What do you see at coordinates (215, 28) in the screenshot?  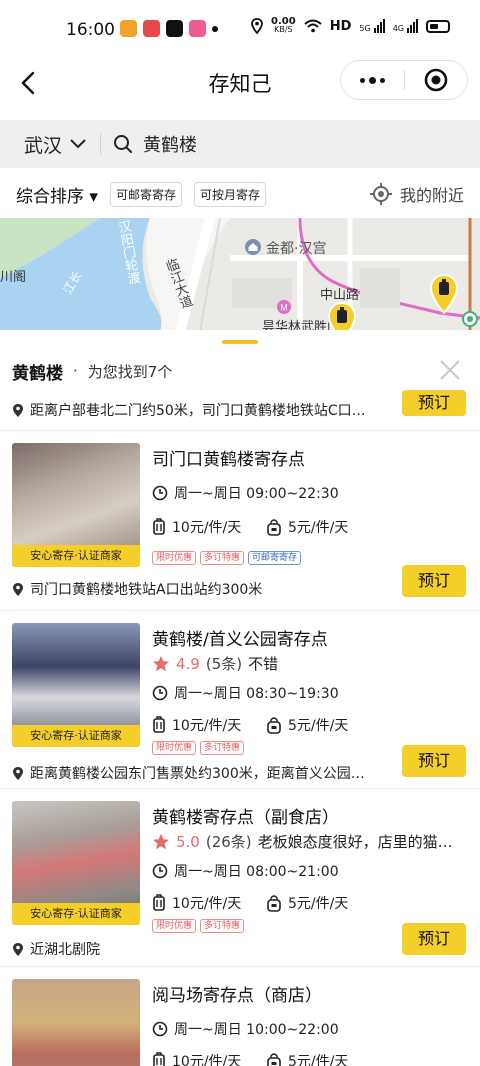 I see `more-notifications-icon` at bounding box center [215, 28].